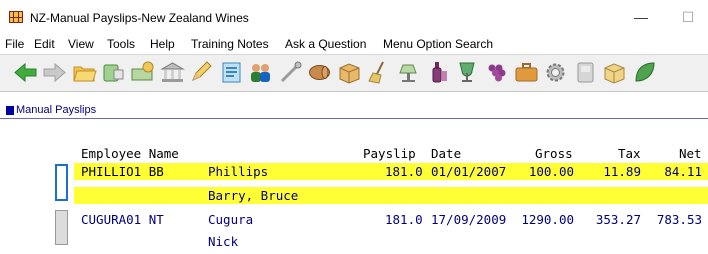 The image size is (708, 254). I want to click on broom-icon, so click(378, 72).